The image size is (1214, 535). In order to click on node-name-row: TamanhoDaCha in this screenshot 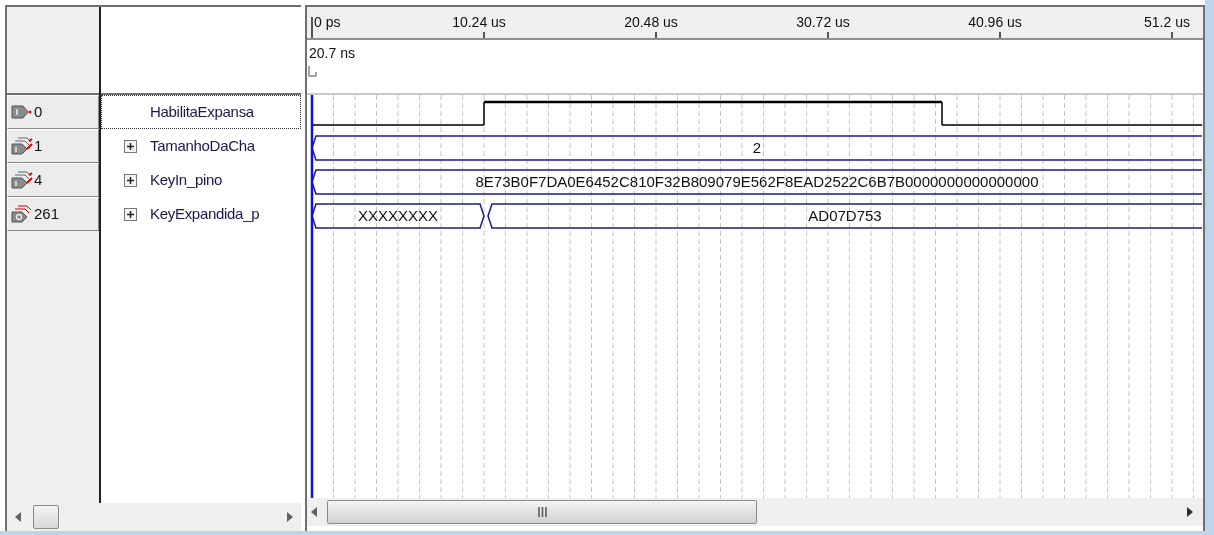, I will do `click(201, 146)`.